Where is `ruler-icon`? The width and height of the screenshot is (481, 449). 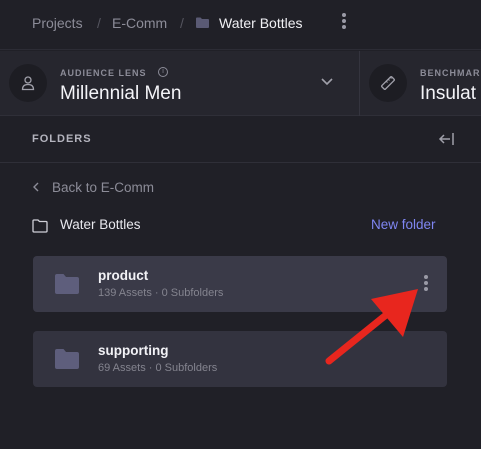 ruler-icon is located at coordinates (388, 83).